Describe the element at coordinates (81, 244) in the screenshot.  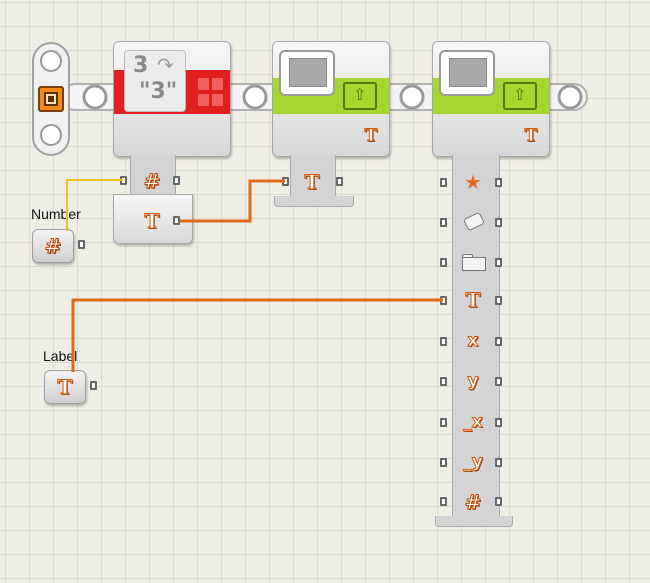
I see `number-constant-output-plug` at that location.